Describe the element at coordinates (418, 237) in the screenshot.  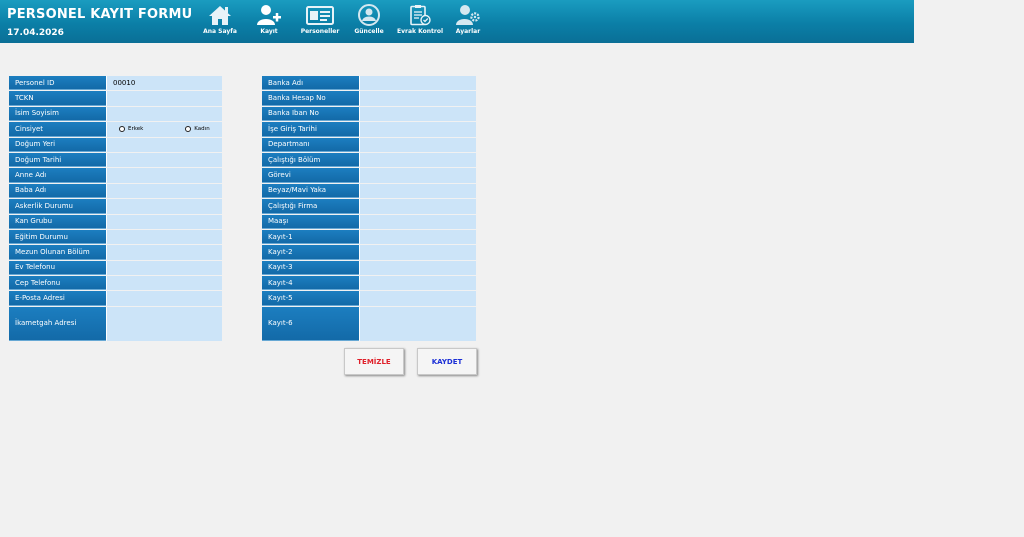
I see `kayit-1-input` at that location.